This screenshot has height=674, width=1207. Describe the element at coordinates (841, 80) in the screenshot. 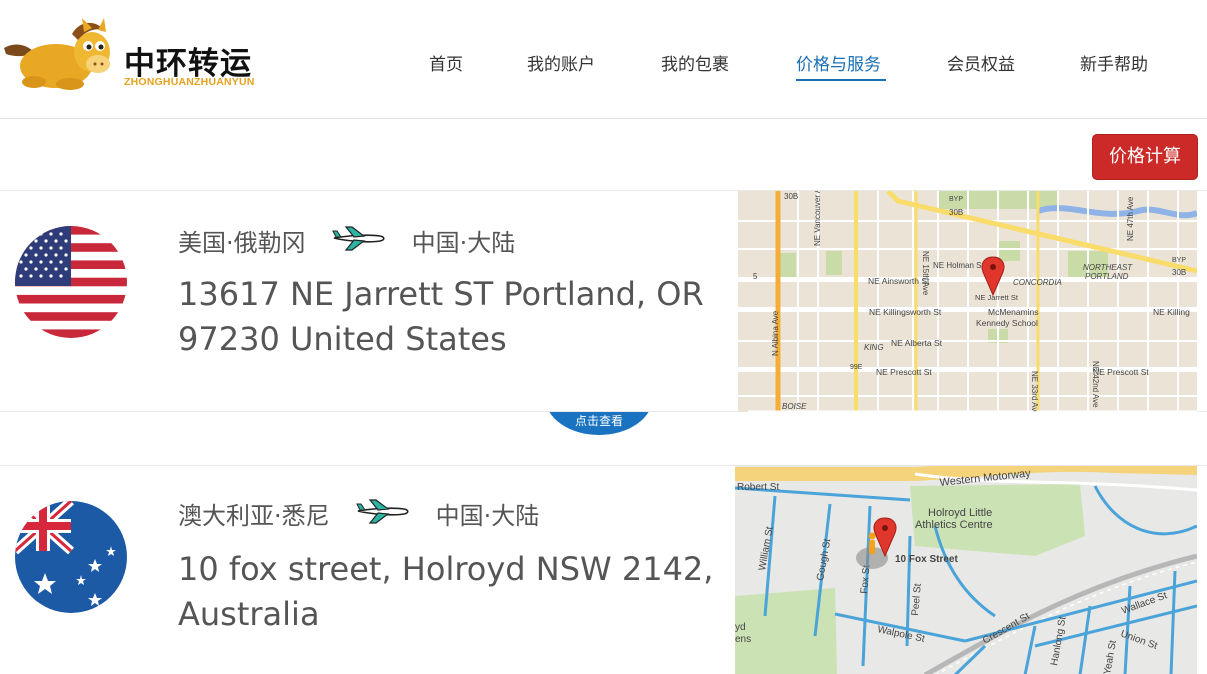

I see `active-nav-indicator` at that location.